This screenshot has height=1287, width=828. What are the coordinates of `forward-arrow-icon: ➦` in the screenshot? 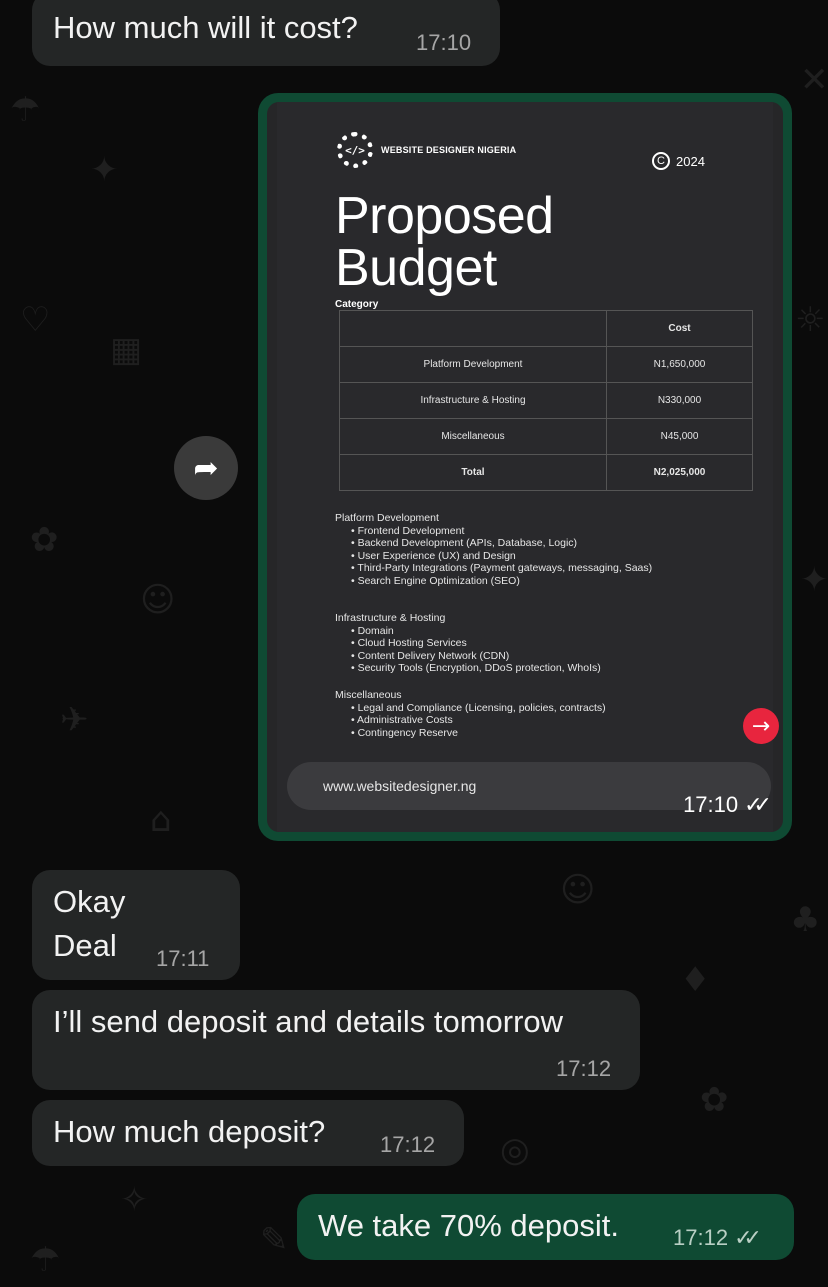 It's located at (206, 468).